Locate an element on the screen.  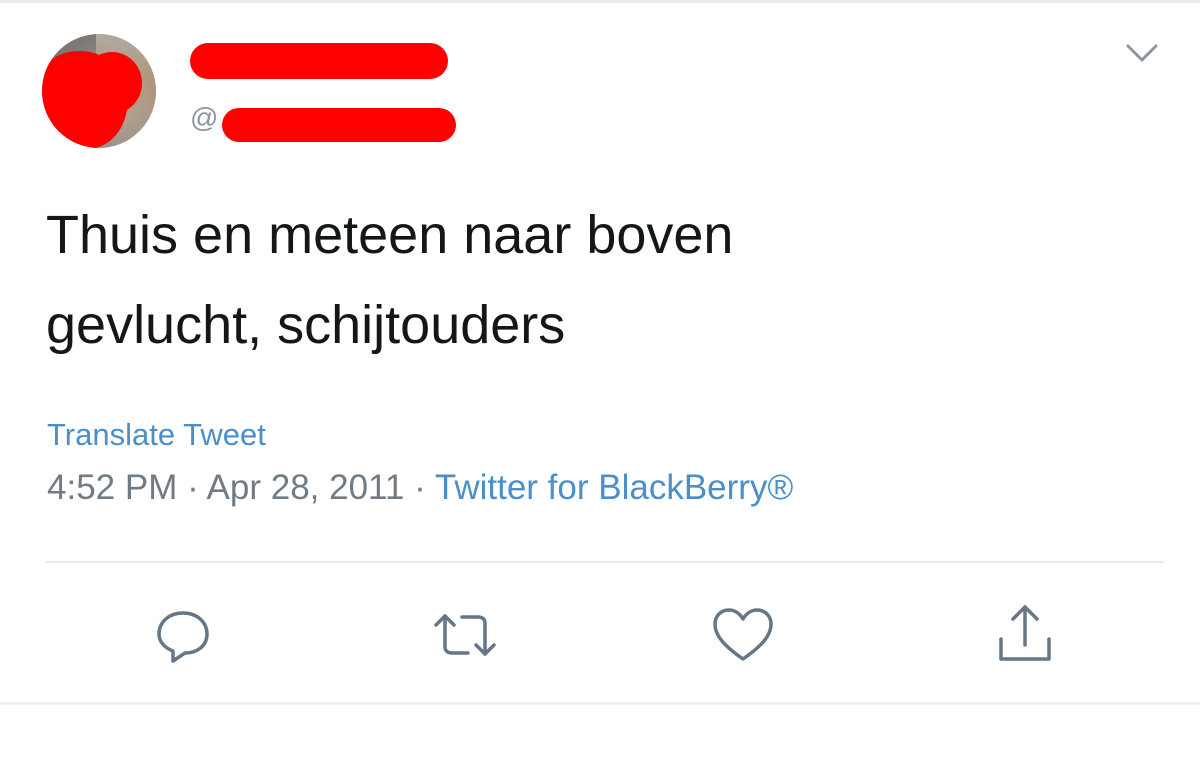
translate-tweet-link: Translate Tweet is located at coordinates (156, 435).